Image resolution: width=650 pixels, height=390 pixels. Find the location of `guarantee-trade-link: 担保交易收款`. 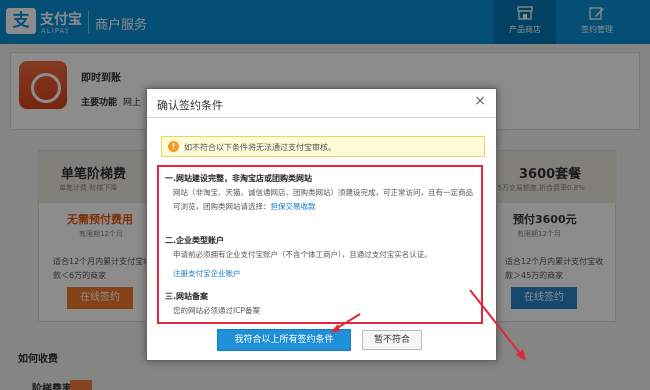

guarantee-trade-link: 担保交易收款 is located at coordinates (293, 206).